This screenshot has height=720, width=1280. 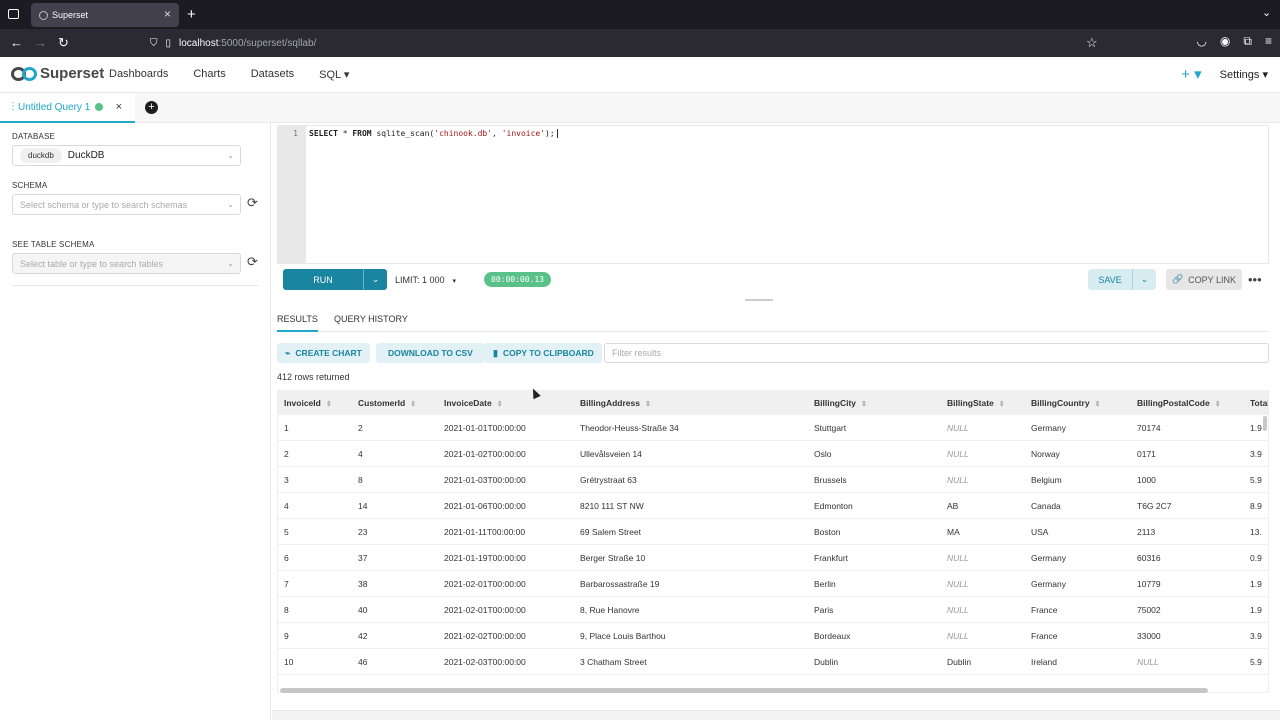 What do you see at coordinates (138, 74) in the screenshot?
I see `menu-dashboards: Dashboards` at bounding box center [138, 74].